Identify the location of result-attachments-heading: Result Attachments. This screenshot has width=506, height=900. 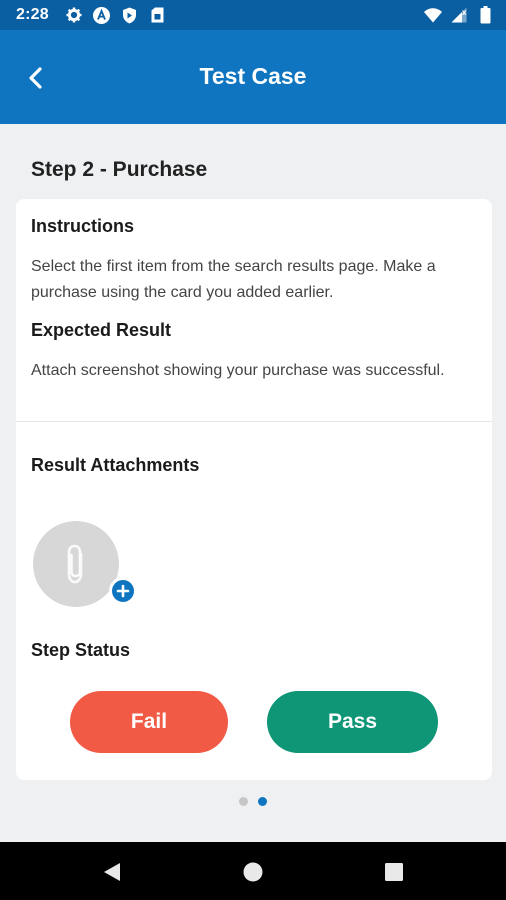
(115, 465).